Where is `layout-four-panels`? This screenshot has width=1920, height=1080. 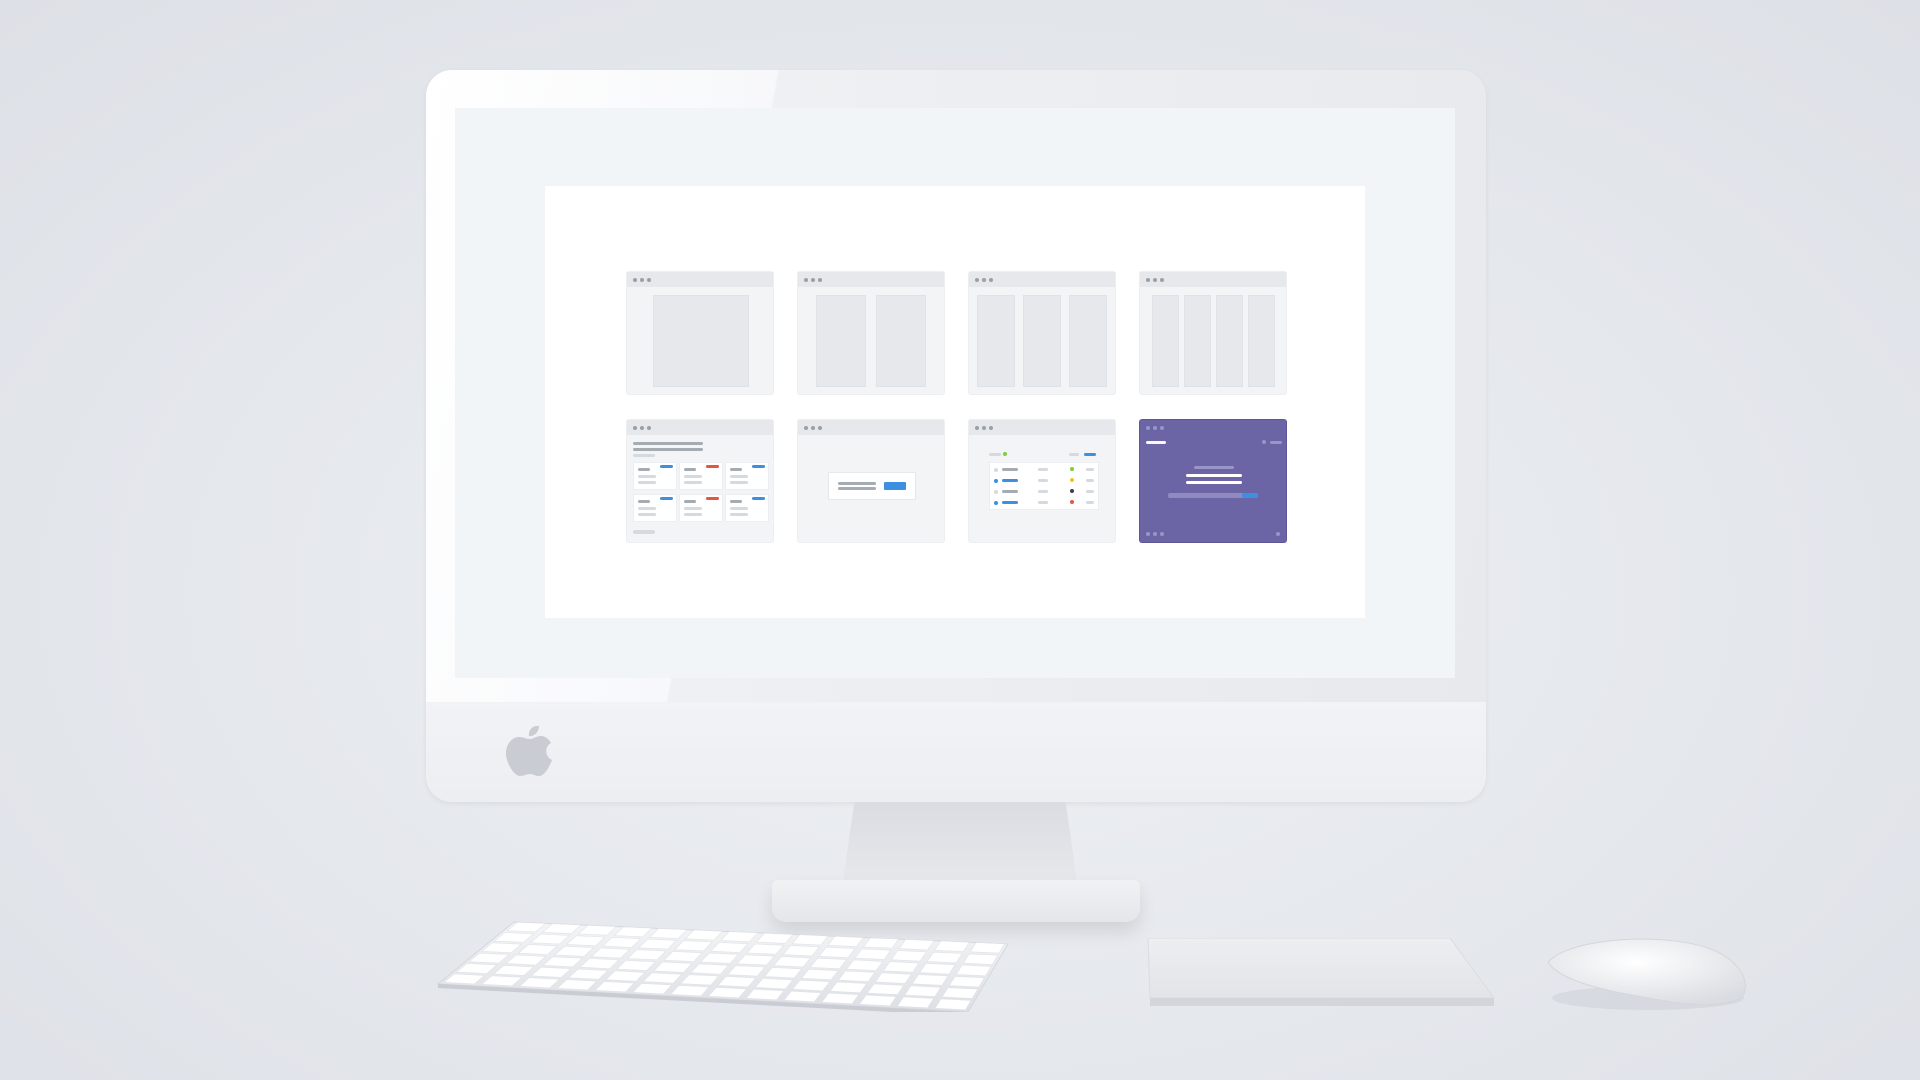 layout-four-panels is located at coordinates (1213, 333).